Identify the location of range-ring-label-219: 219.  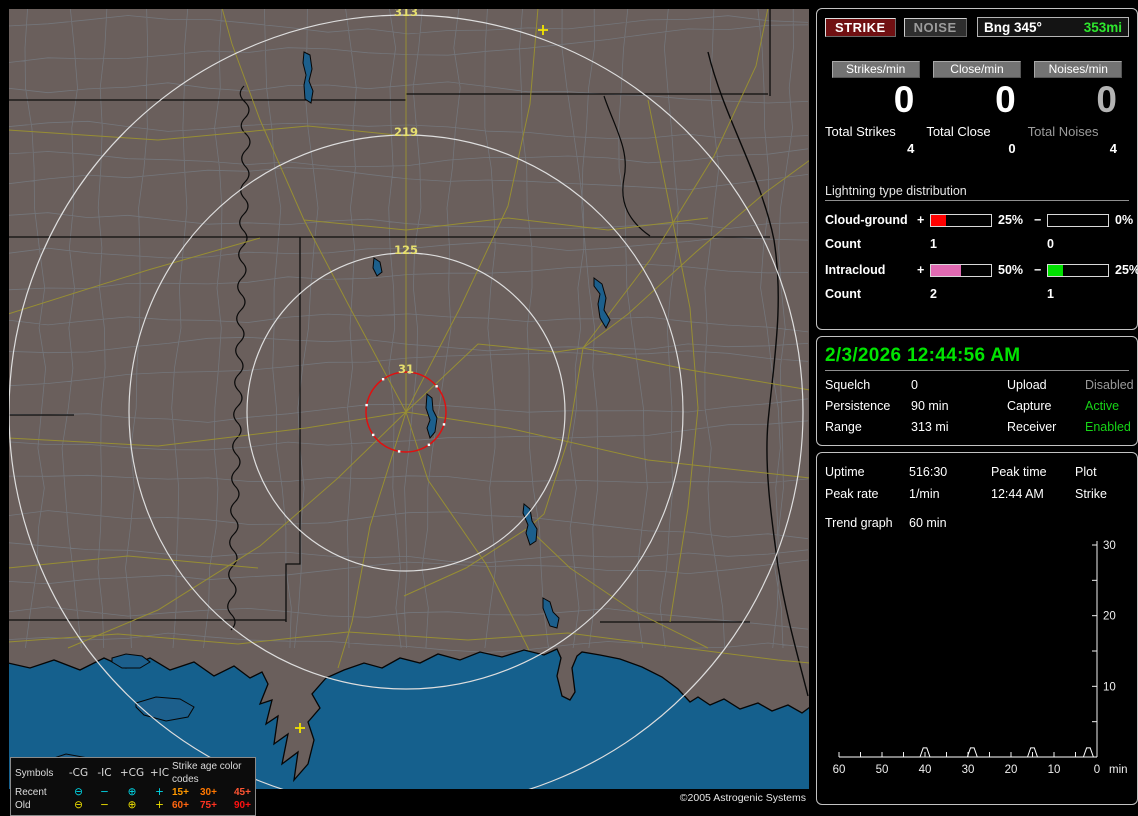
(406, 132).